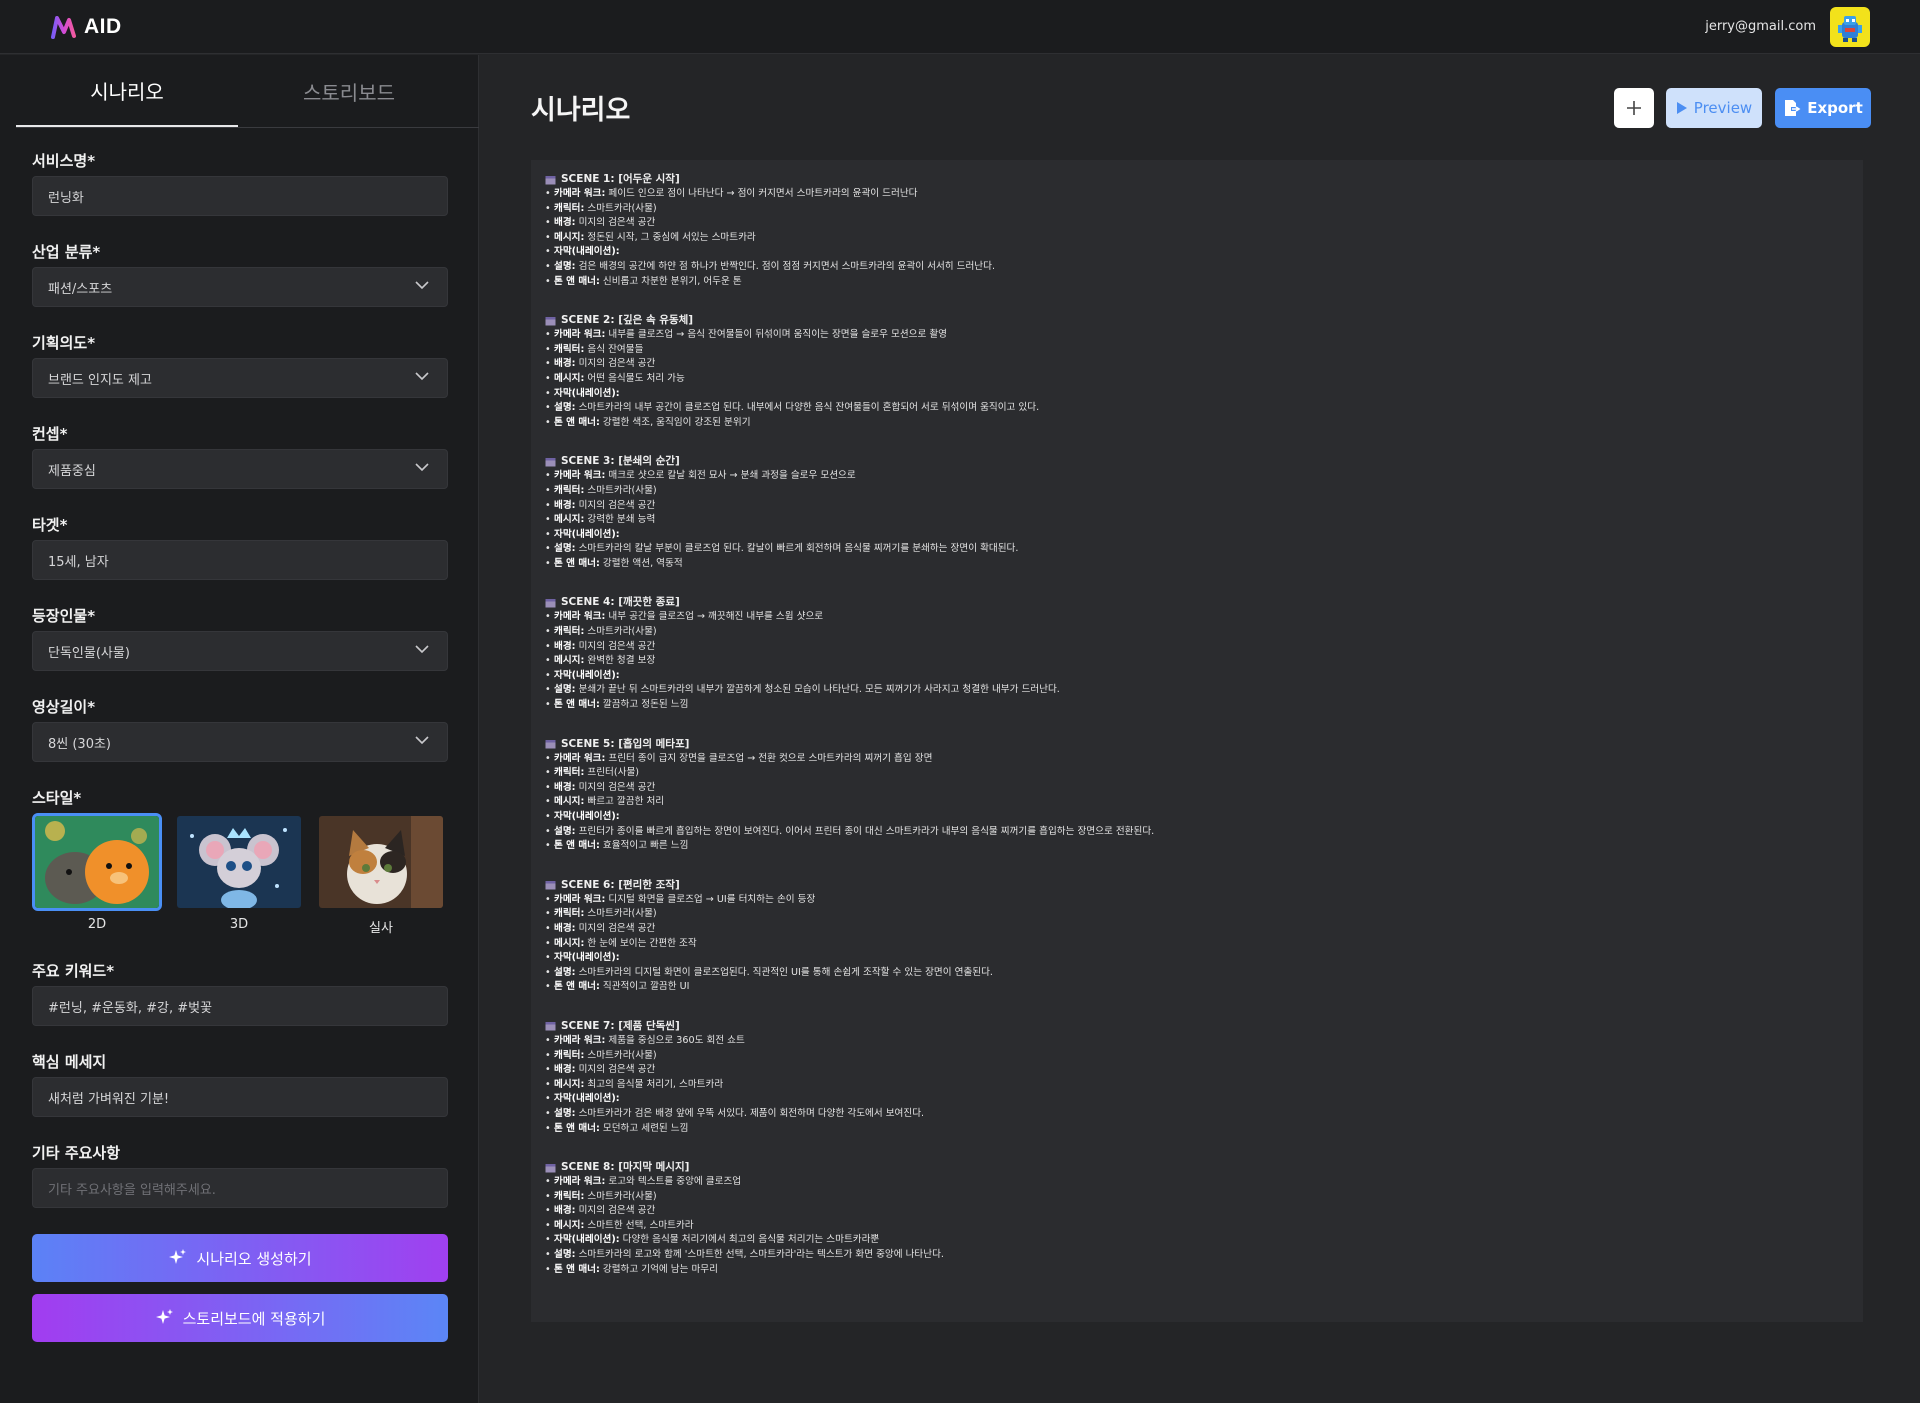 This screenshot has height=1403, width=1920. Describe the element at coordinates (240, 1006) in the screenshot. I see `keywords-input: #런닝, #운동화, #강, #벚꽃` at that location.